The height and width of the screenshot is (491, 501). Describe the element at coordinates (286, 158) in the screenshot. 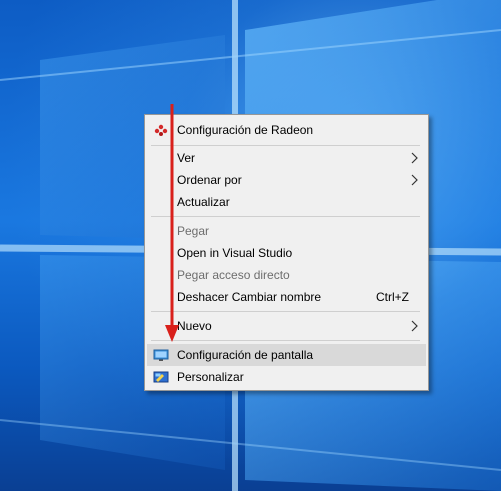

I see `menu-item-view: Ver` at that location.